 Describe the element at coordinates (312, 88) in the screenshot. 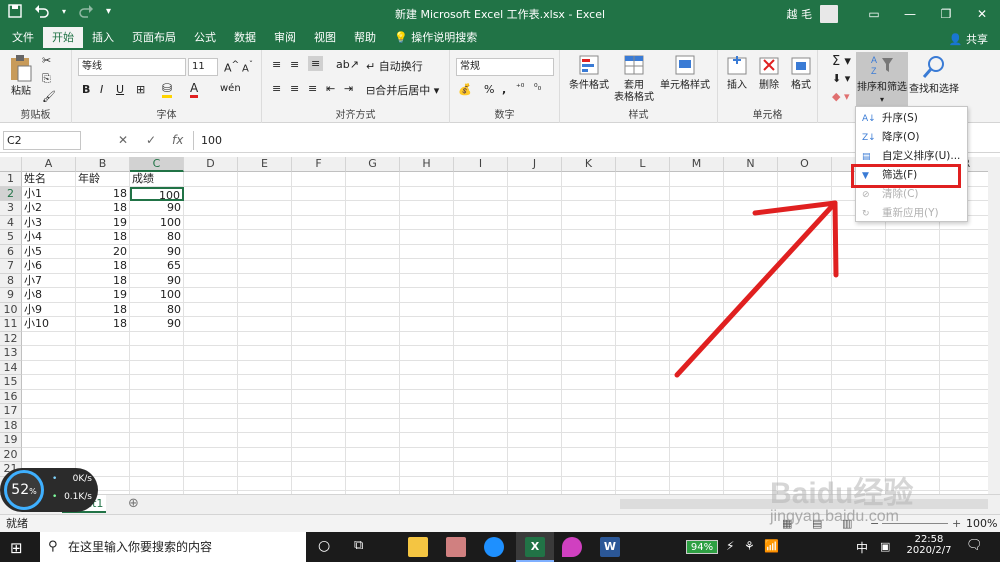

I see `align-right-icon: ≡` at that location.